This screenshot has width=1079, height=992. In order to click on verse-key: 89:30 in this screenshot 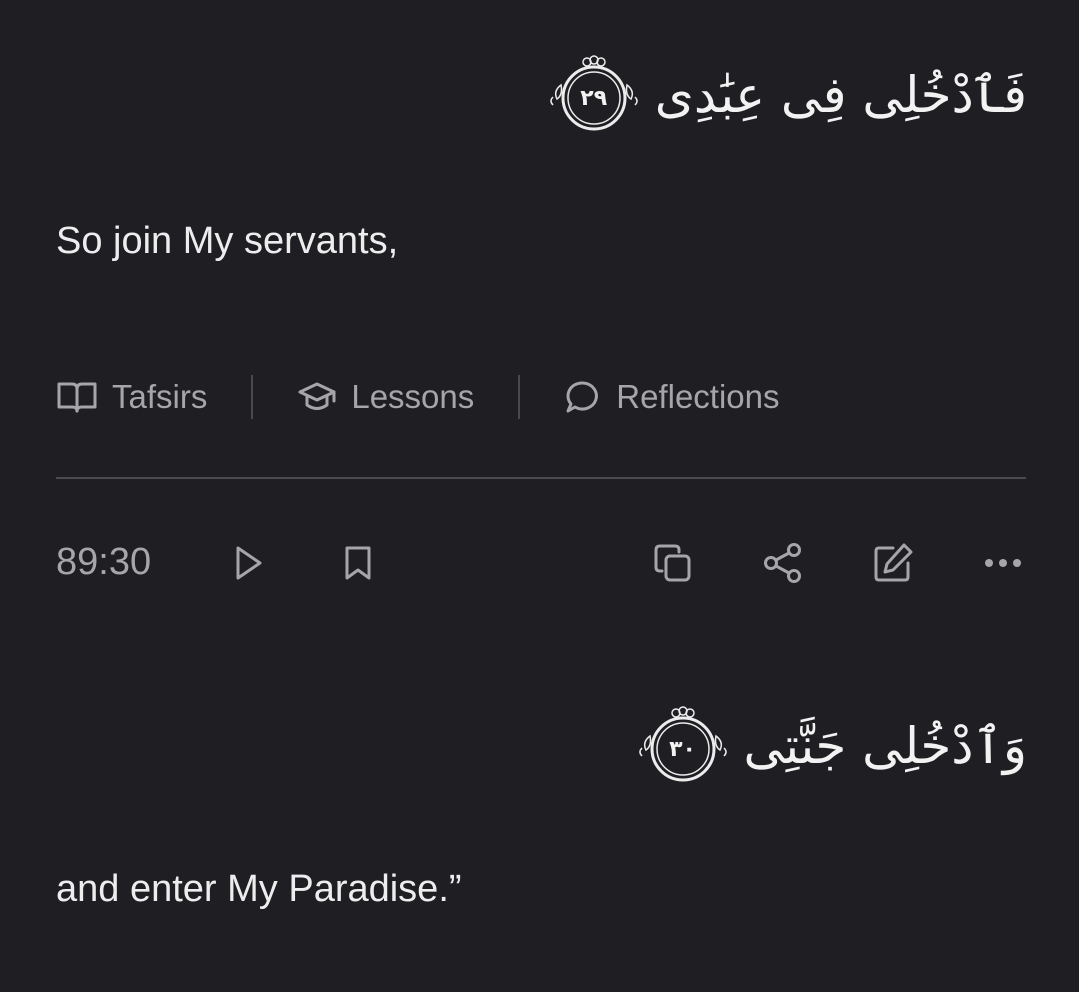, I will do `click(103, 562)`.